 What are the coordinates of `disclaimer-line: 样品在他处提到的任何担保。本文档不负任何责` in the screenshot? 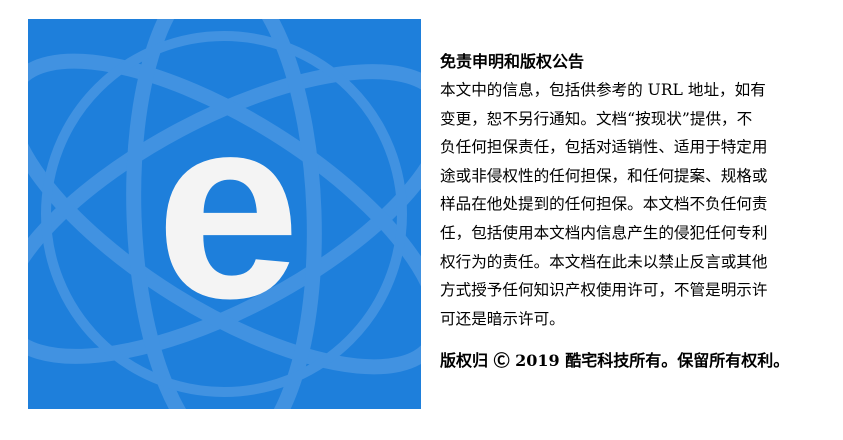 It's located at (604, 204).